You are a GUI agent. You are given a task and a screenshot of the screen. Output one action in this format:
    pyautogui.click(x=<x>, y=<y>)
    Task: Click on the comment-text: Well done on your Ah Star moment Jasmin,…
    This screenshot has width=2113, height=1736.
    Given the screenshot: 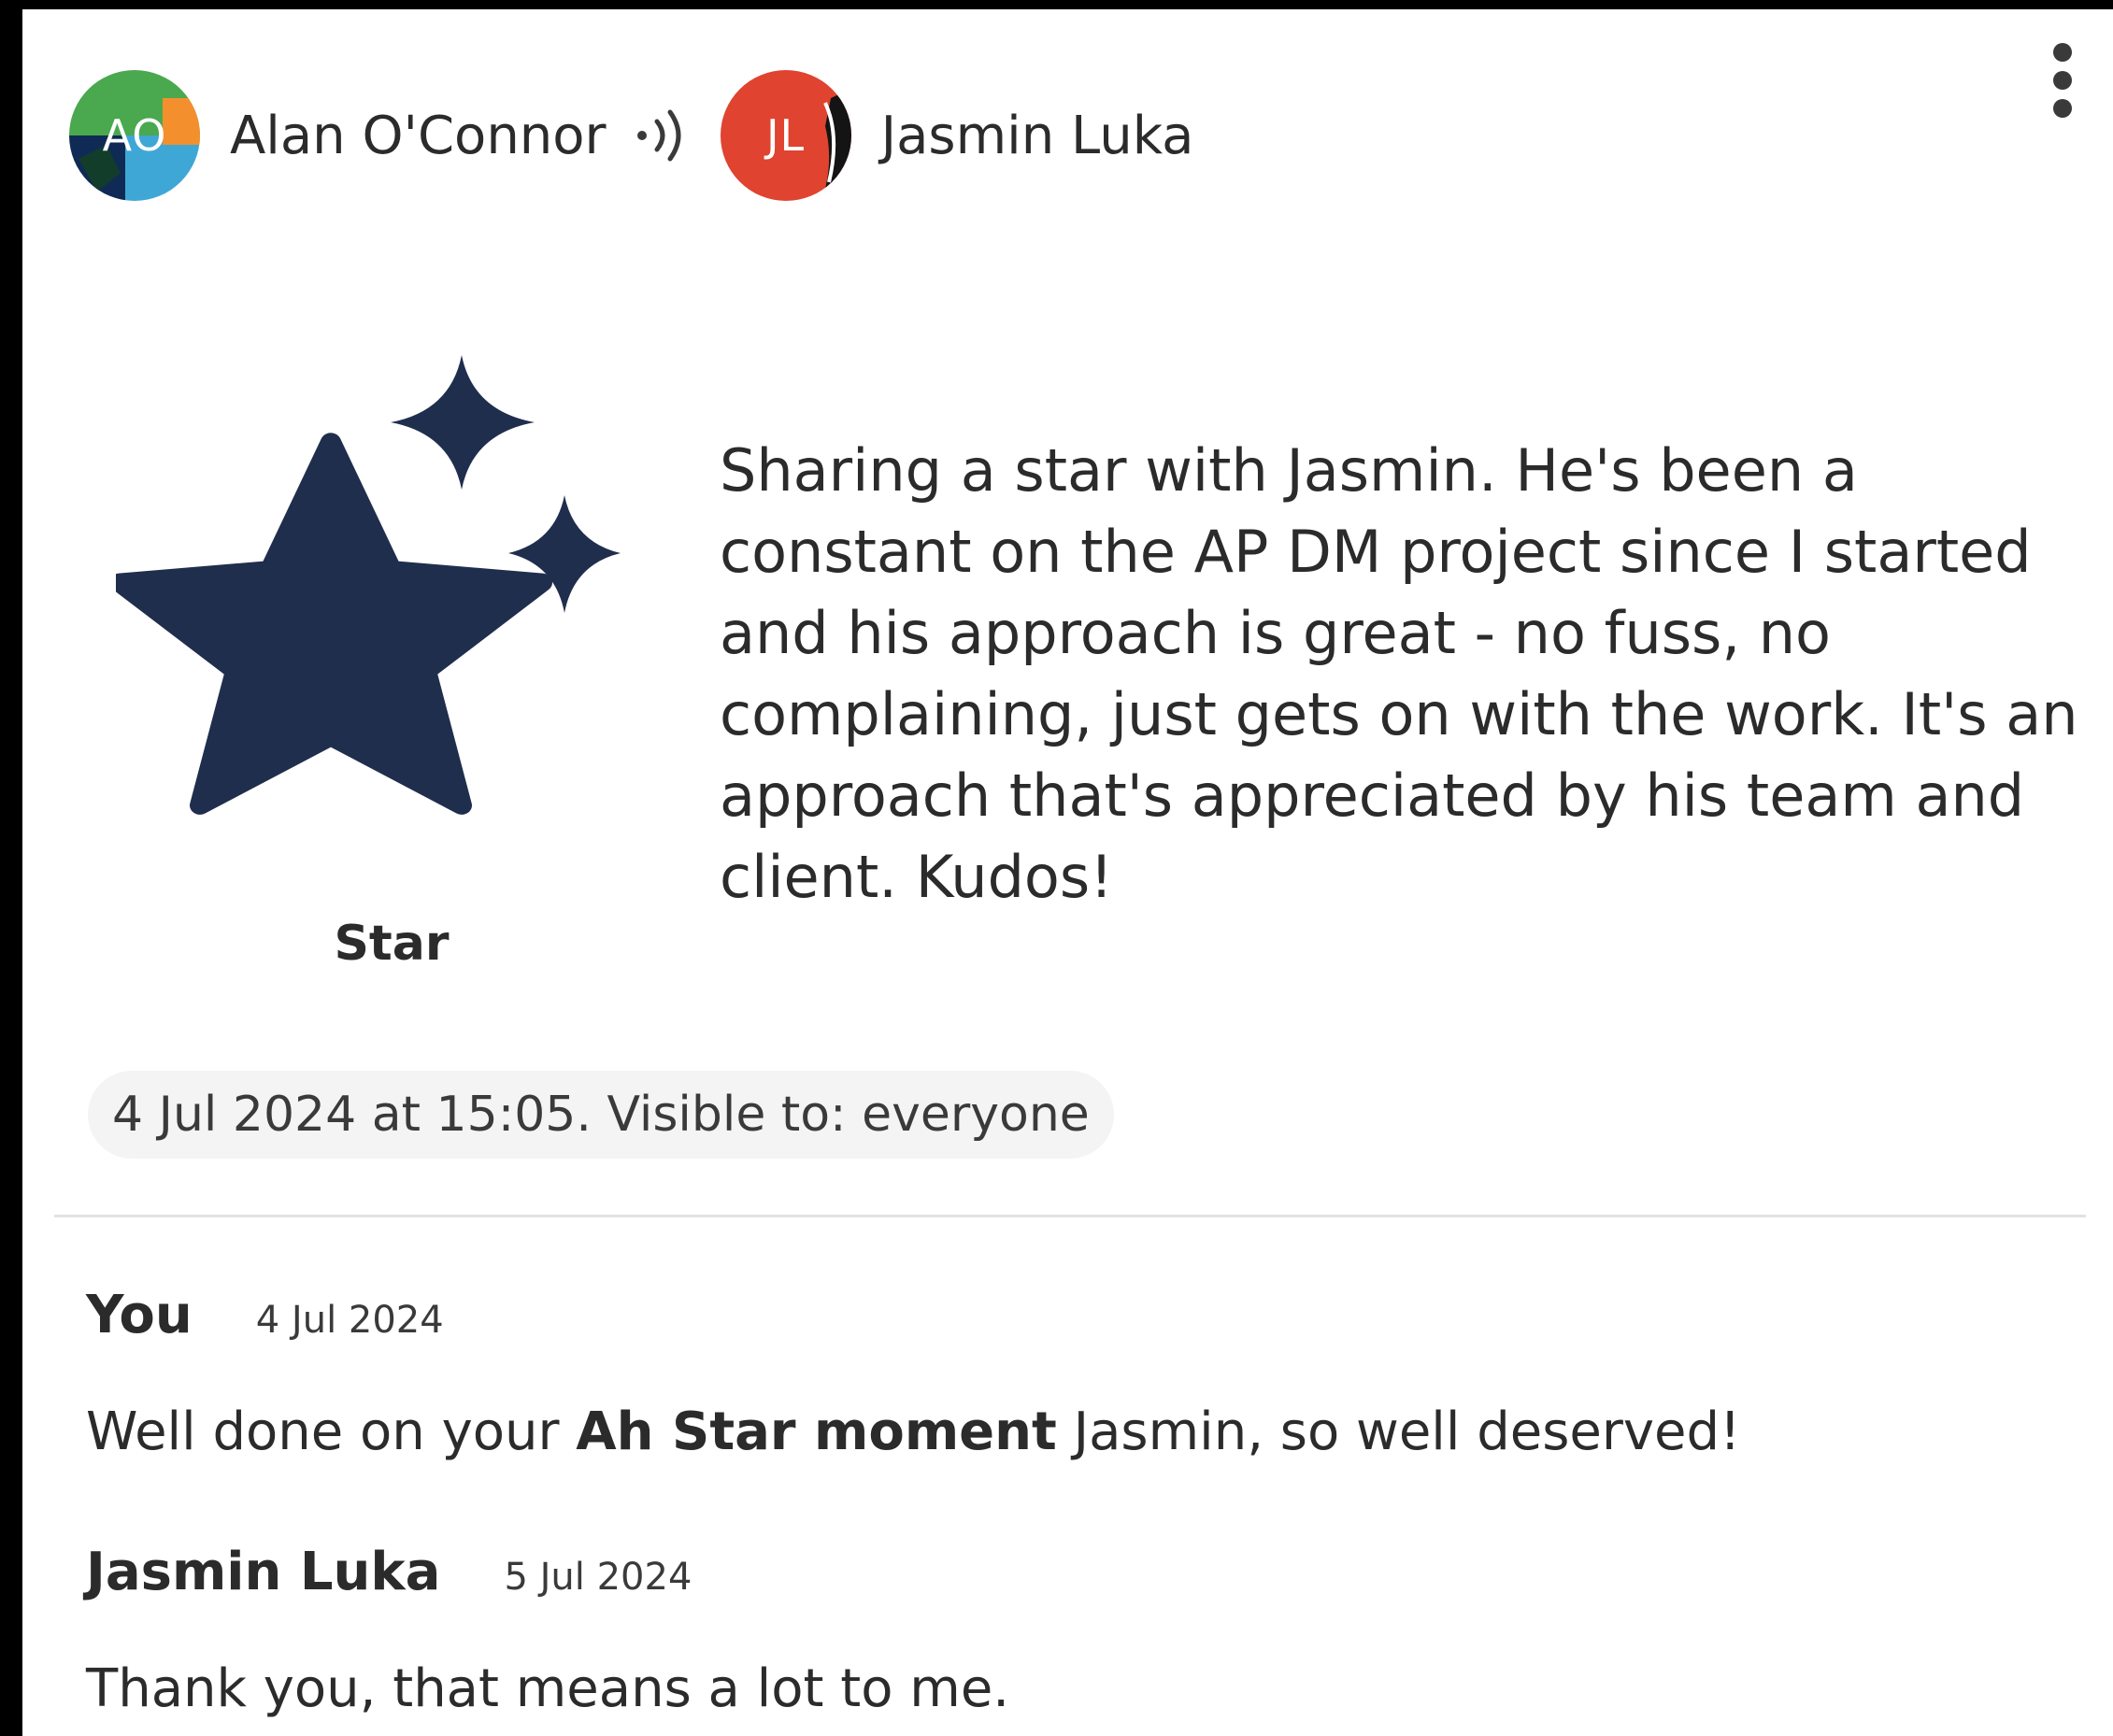 What is the action you would take?
    pyautogui.click(x=913, y=1432)
    